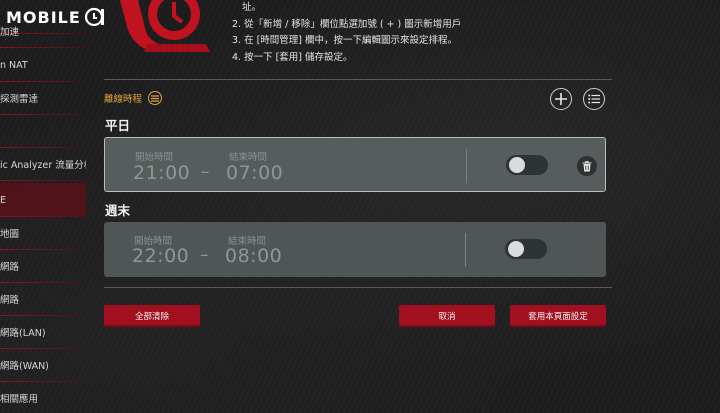 This screenshot has height=413, width=720. I want to click on logo-text: MOBILE, so click(43, 17).